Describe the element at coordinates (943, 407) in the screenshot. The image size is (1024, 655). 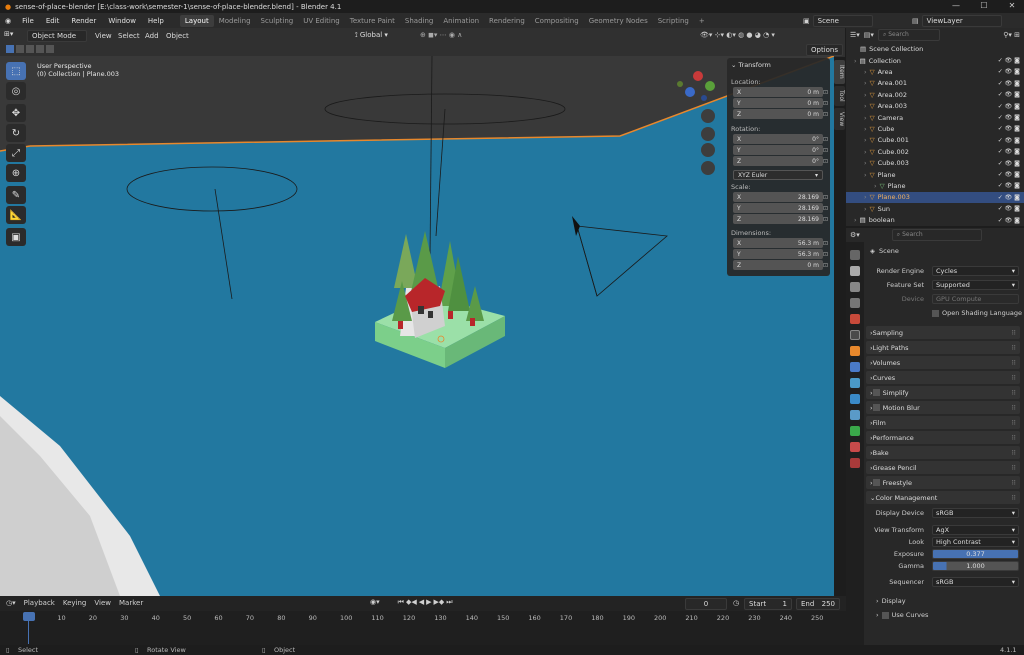
I see `panel-motion-blur: › Motion Blur ⠿` at that location.